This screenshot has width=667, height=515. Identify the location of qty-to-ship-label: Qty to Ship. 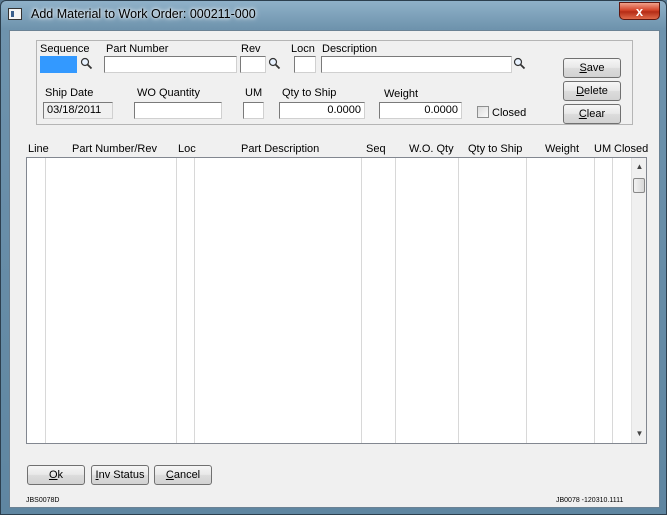
(309, 93).